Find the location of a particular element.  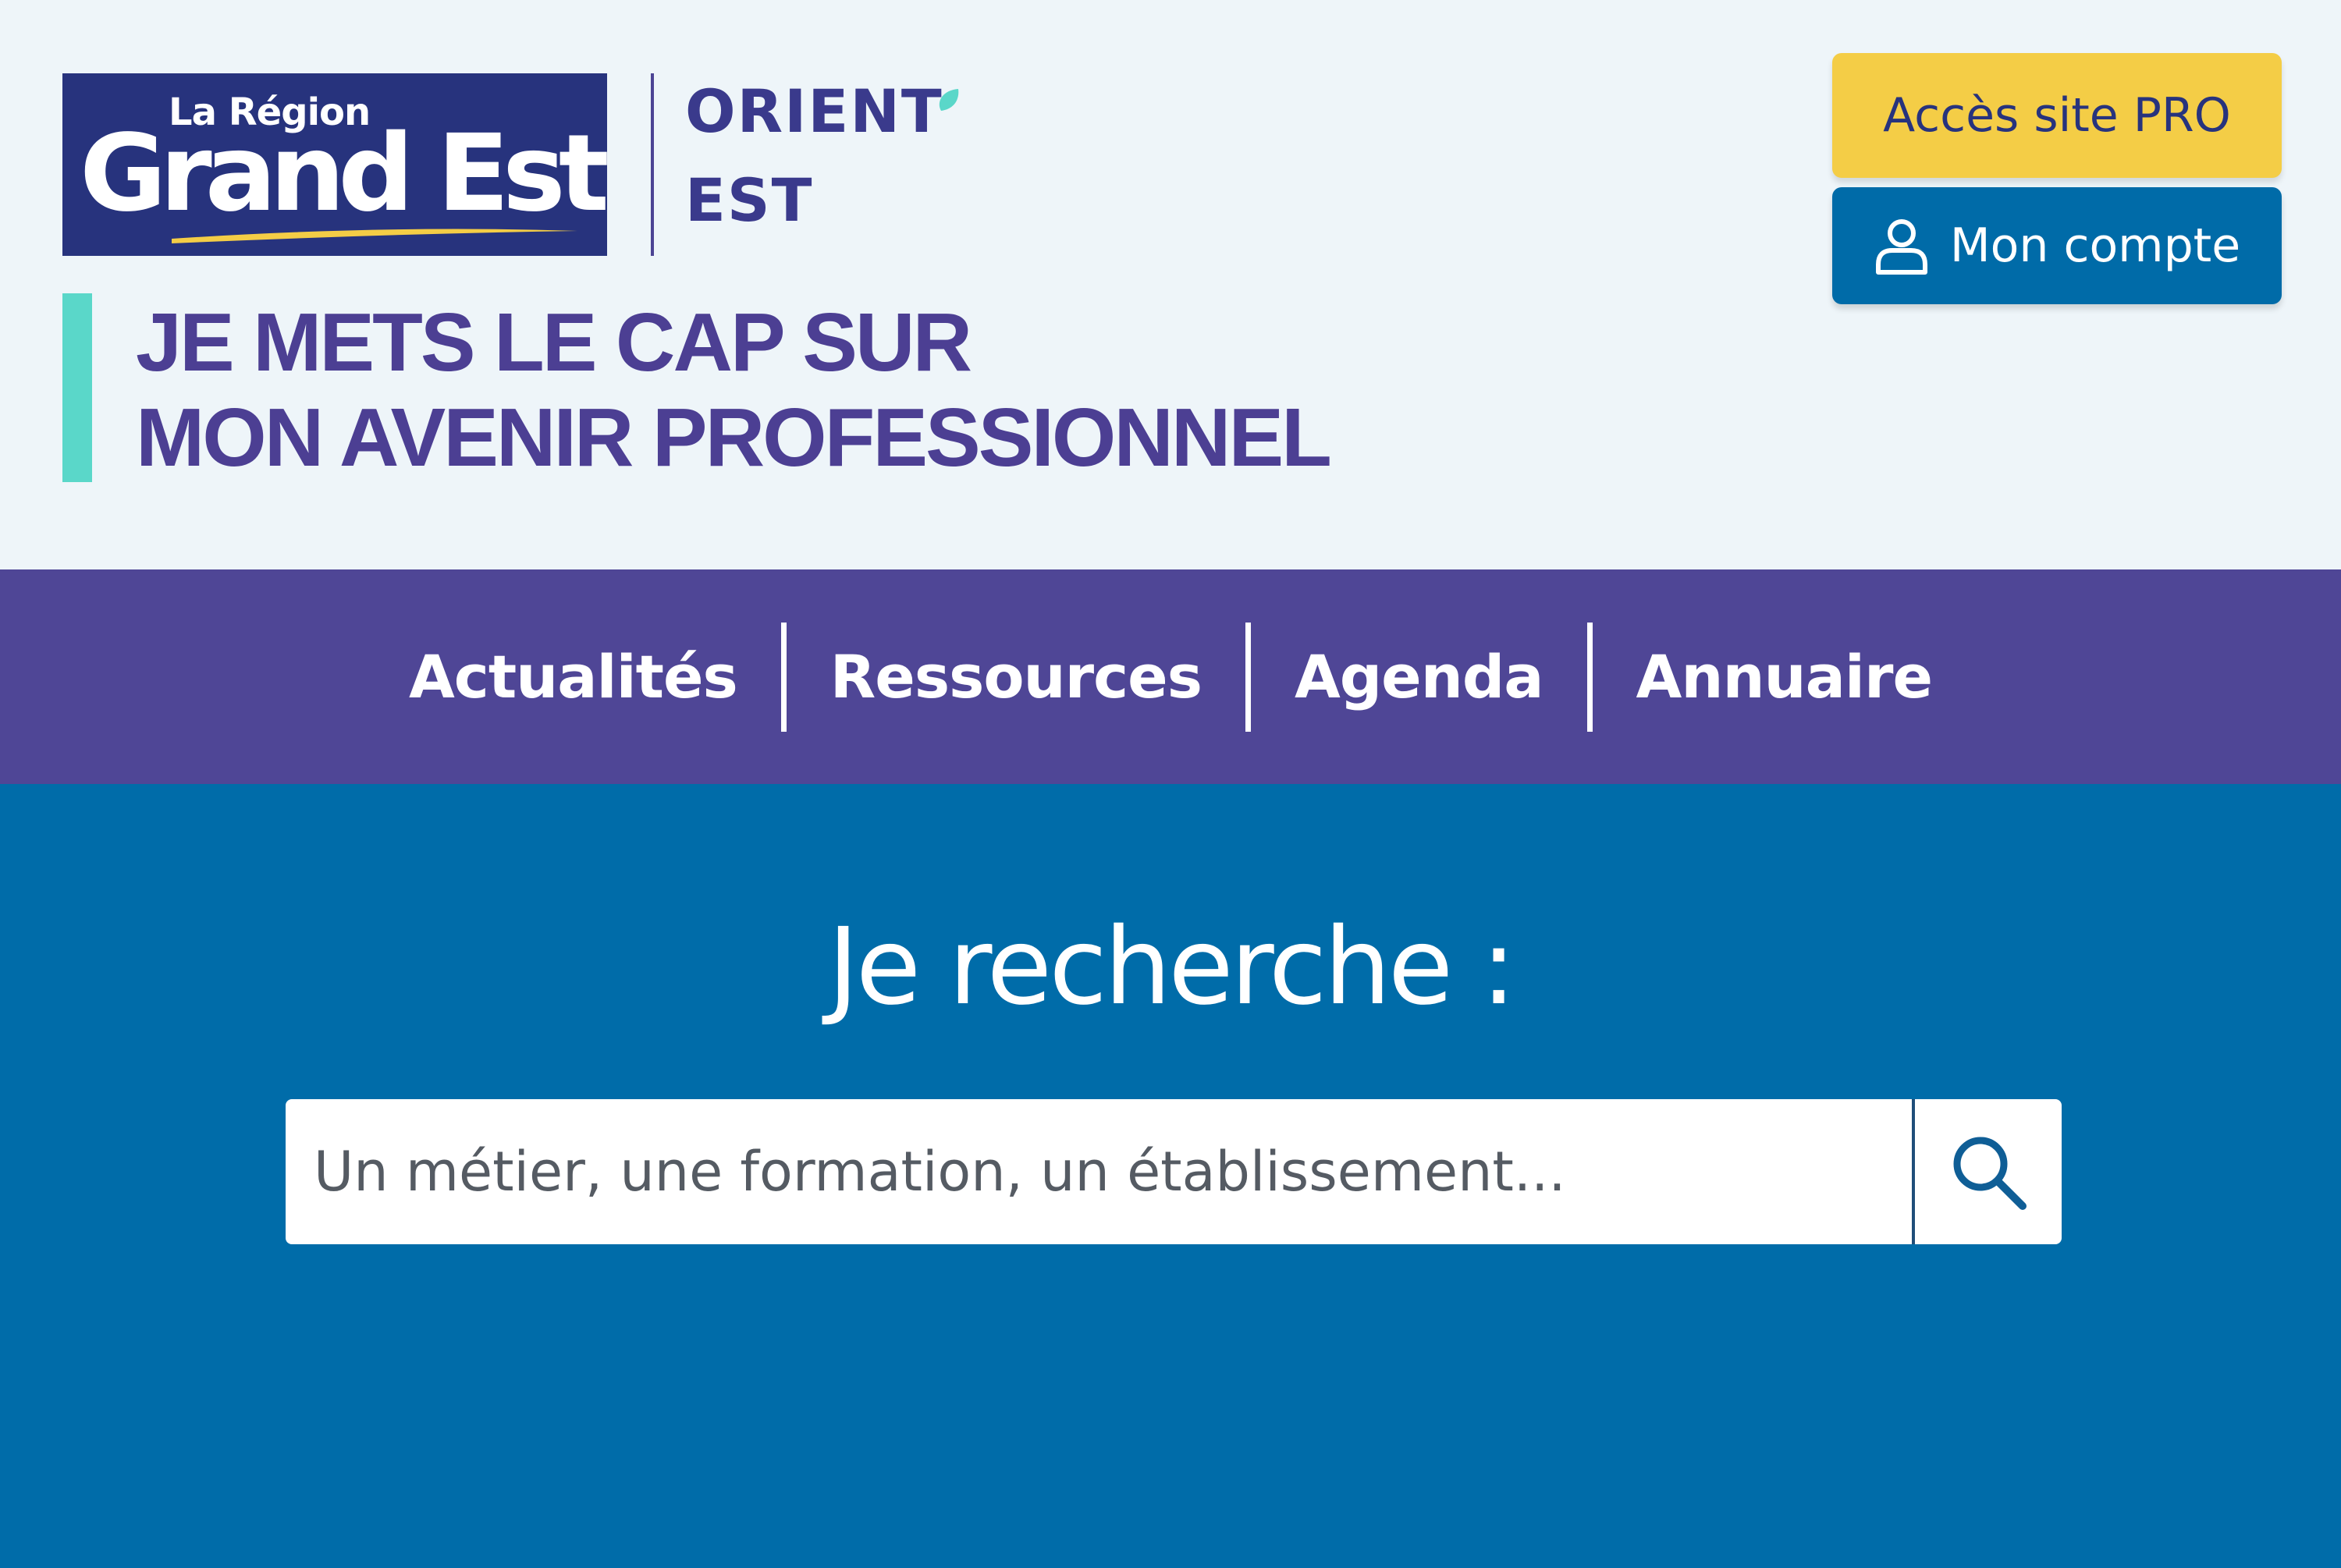

logo-divider is located at coordinates (652, 164).